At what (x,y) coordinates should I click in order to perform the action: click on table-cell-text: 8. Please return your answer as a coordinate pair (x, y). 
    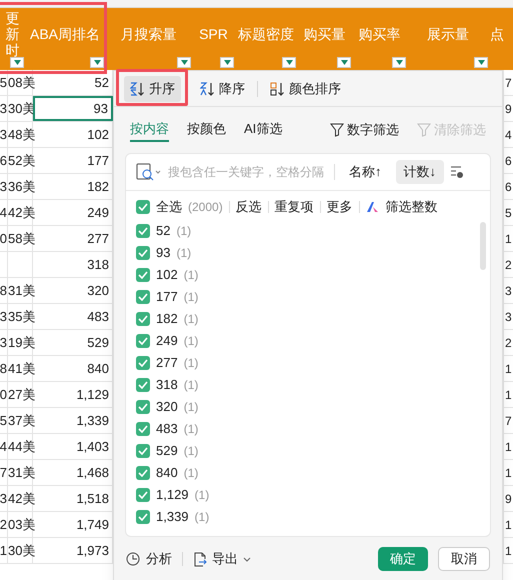
    Looking at the image, I should click on (3, 369).